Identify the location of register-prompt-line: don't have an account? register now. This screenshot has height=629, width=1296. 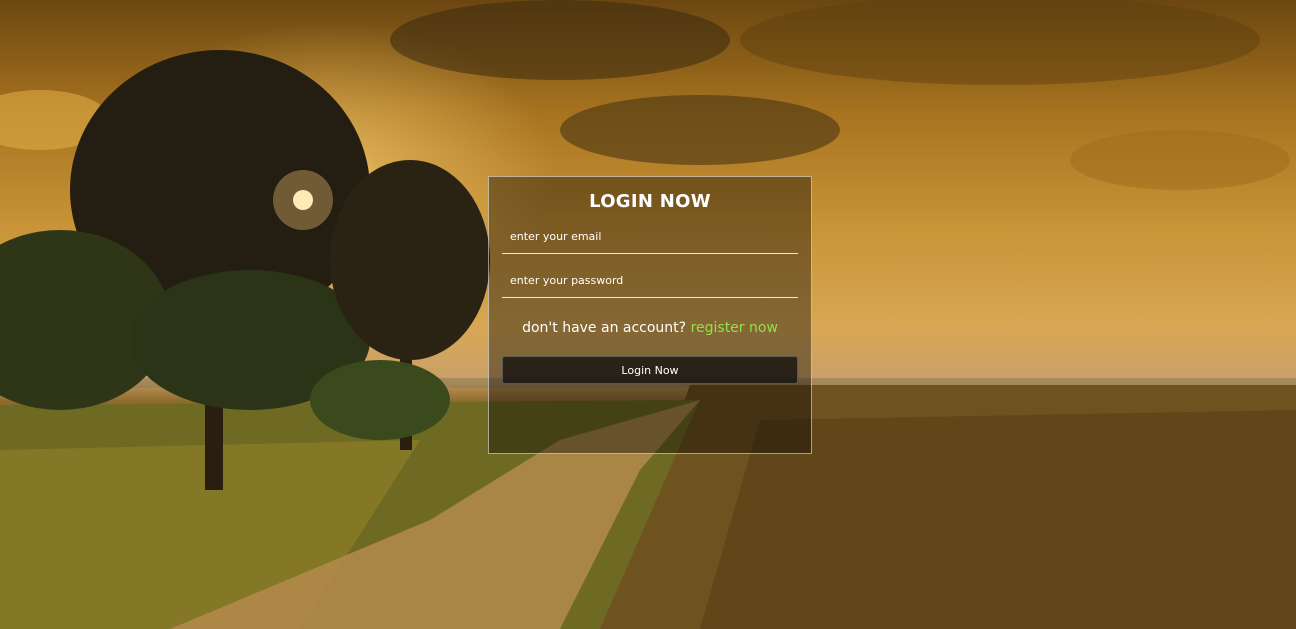
(650, 328).